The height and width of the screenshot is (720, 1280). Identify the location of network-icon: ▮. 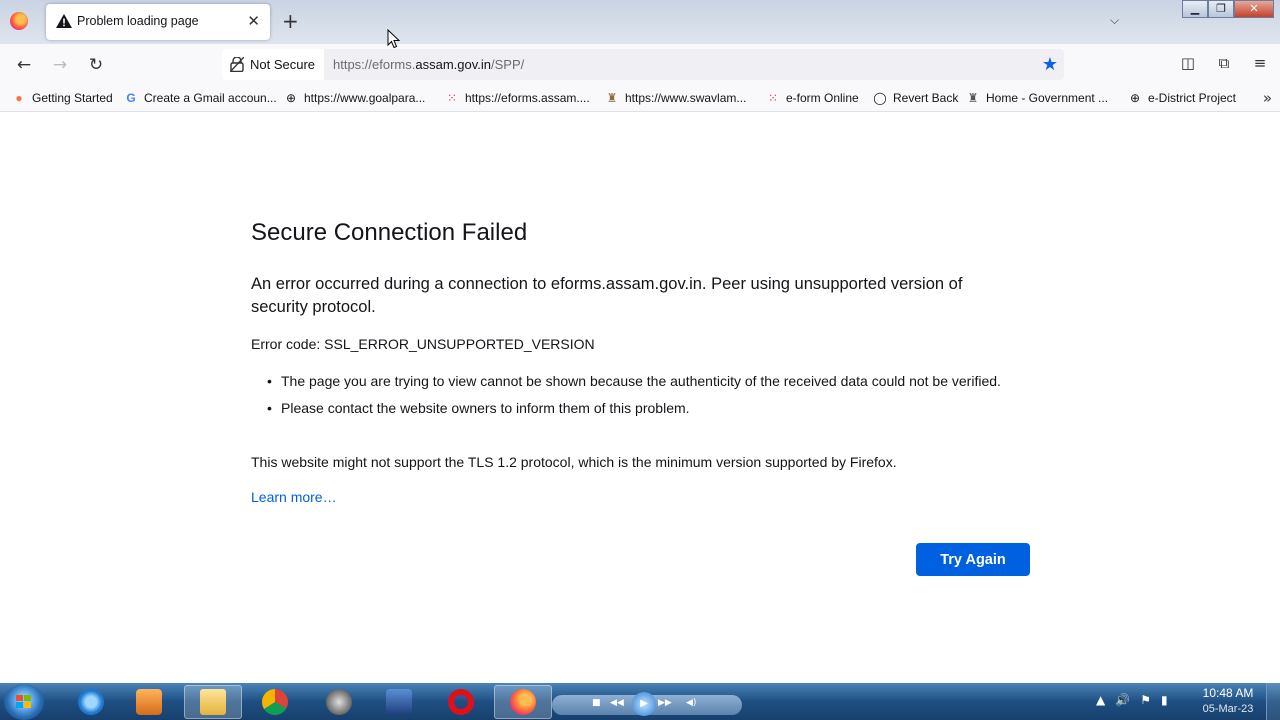
(1164, 700).